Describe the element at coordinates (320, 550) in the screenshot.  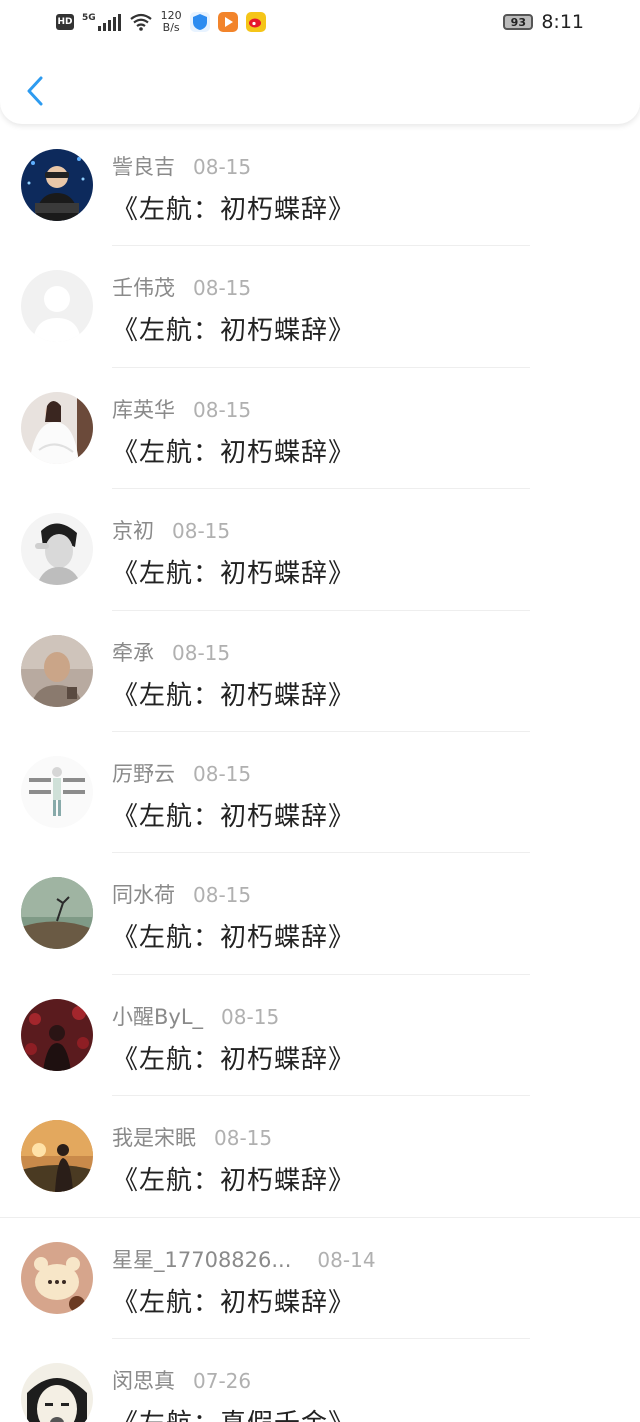
I see `list-item: 京初 08-15 《左航：初朽蝶辞》` at that location.